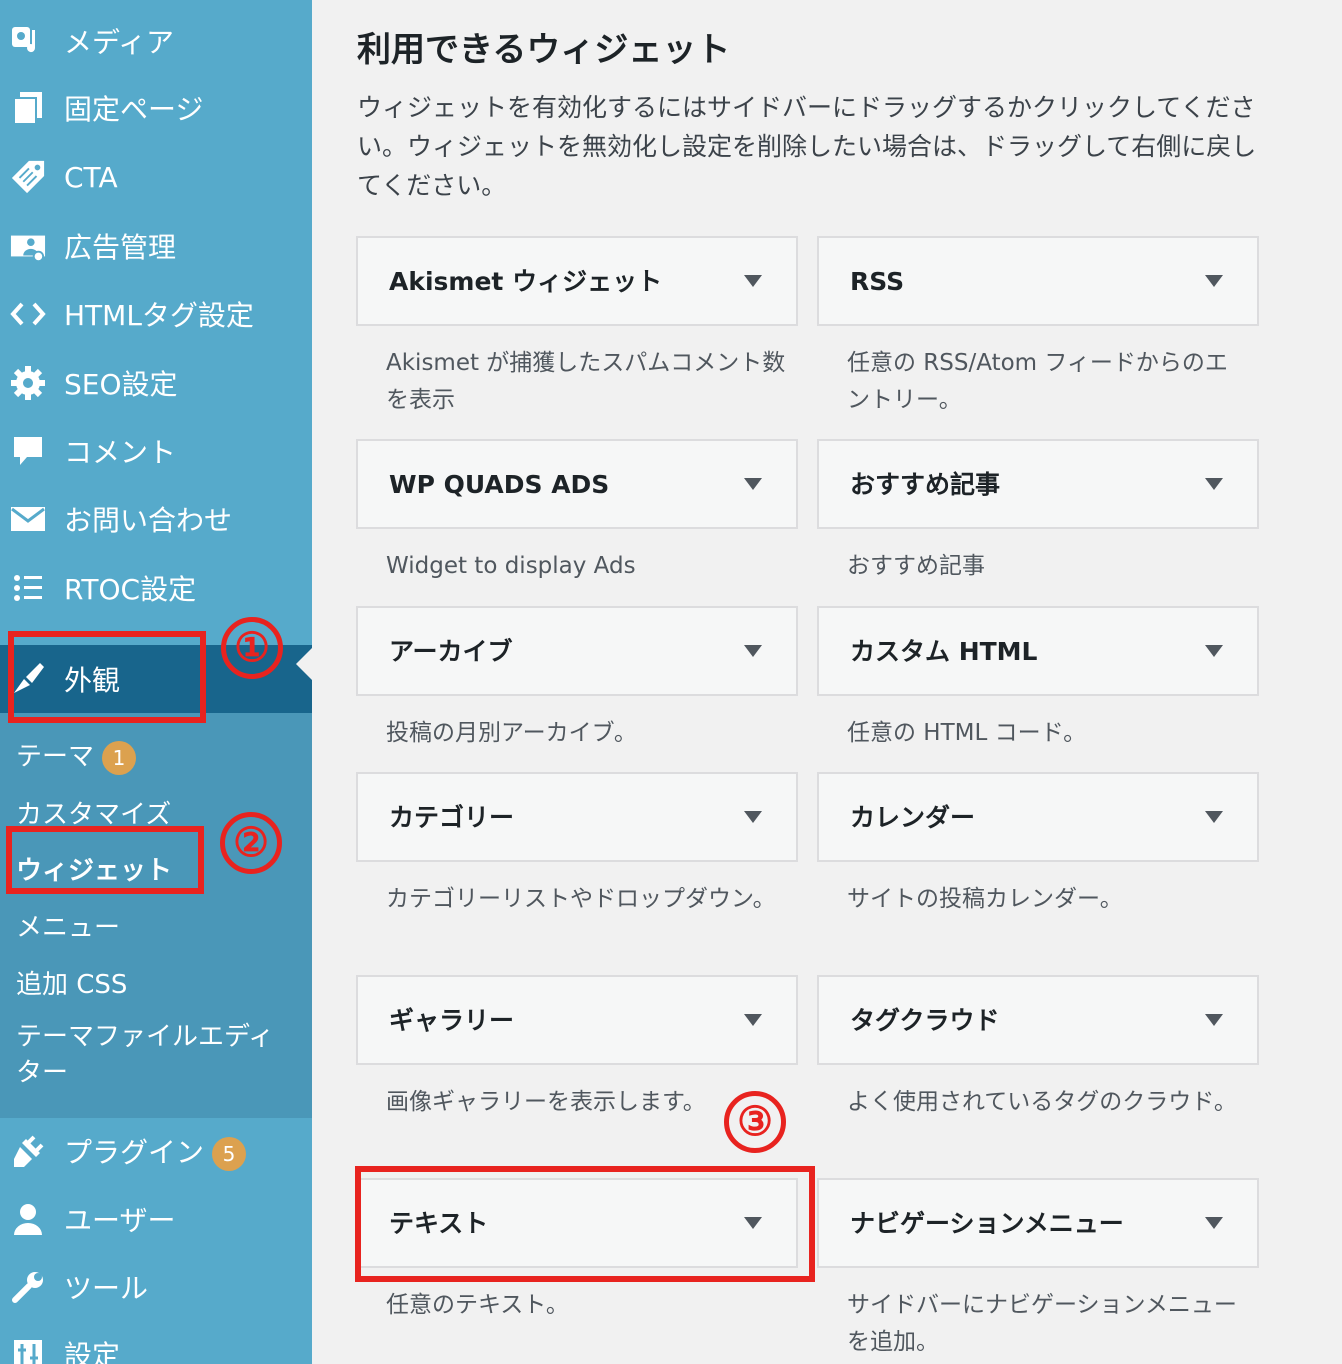 Image resolution: width=1342 pixels, height=1364 pixels. Describe the element at coordinates (1038, 484) in the screenshot. I see `widget-recommended-posts: おすすめ記事` at that location.